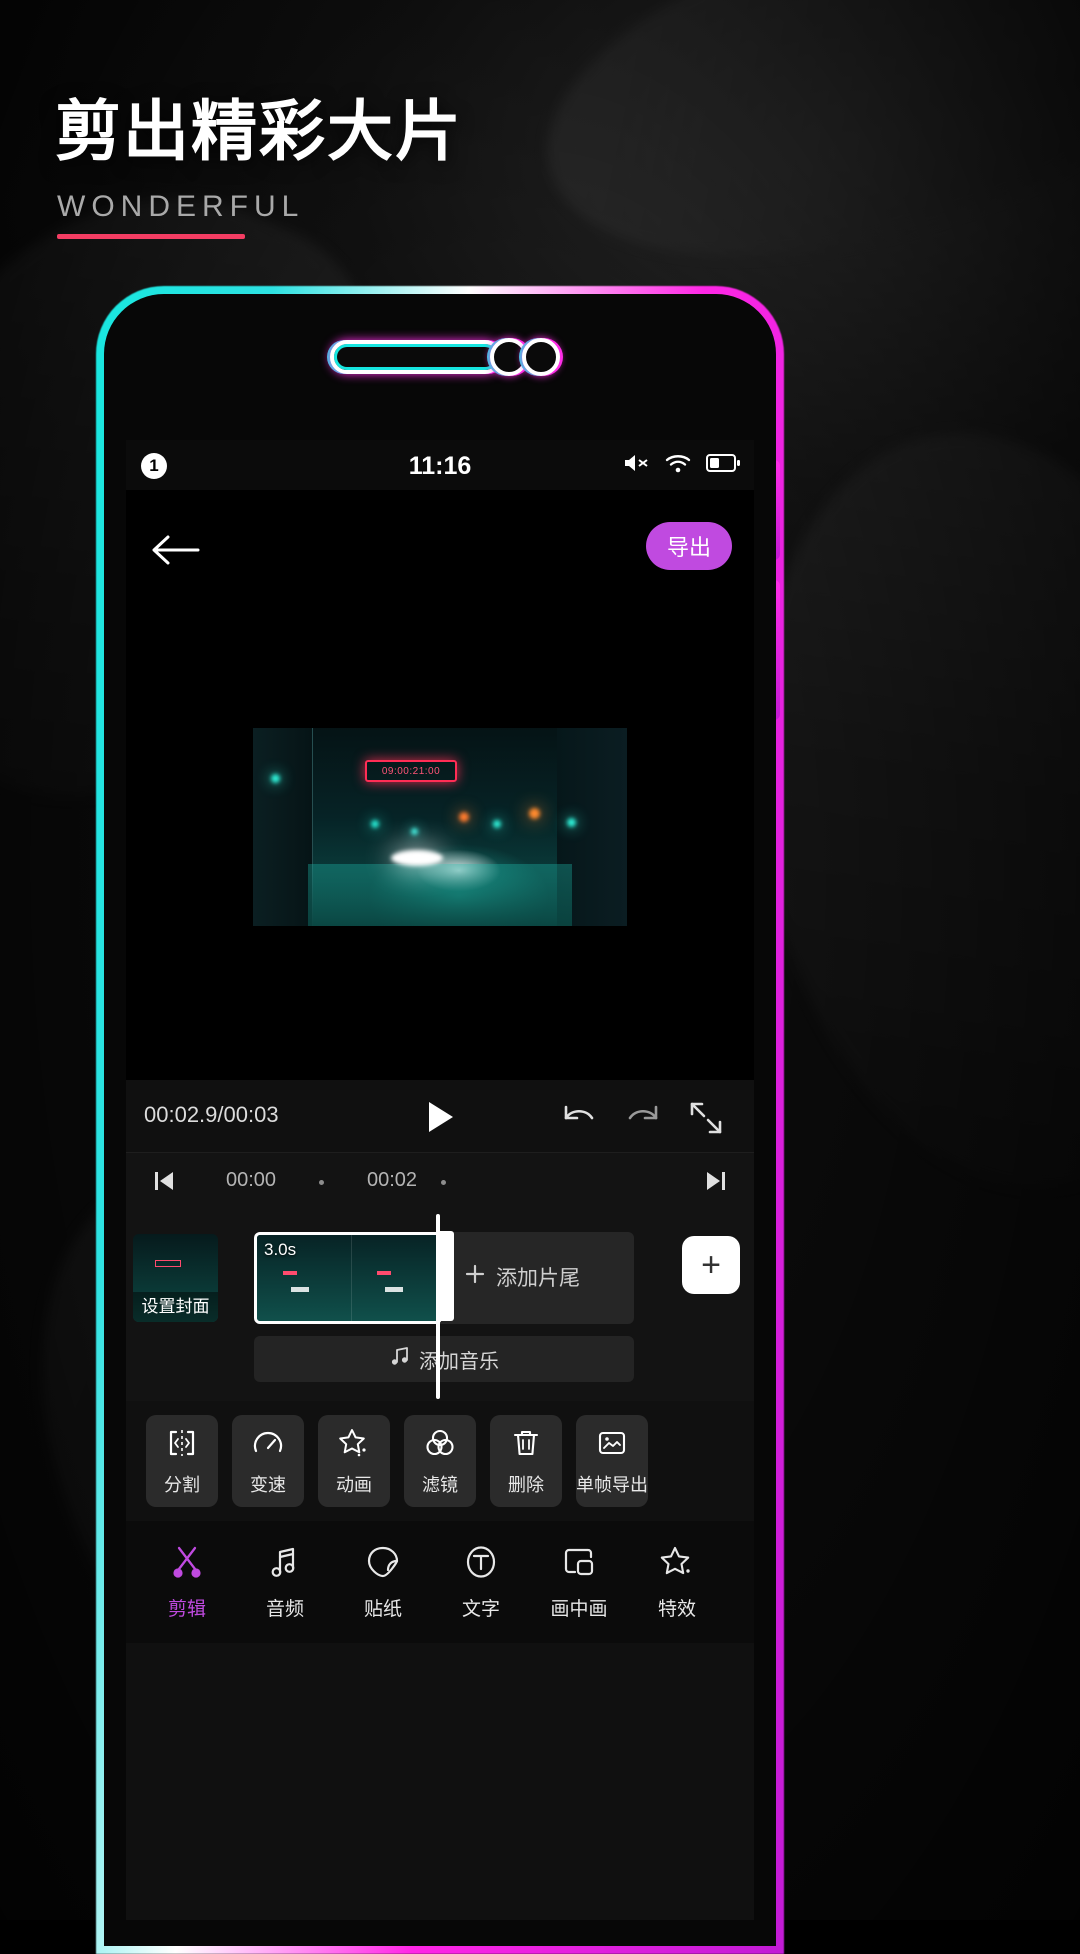 This screenshot has width=1080, height=1954. What do you see at coordinates (459, 1361) in the screenshot?
I see `add-music-label: 添加音乐` at bounding box center [459, 1361].